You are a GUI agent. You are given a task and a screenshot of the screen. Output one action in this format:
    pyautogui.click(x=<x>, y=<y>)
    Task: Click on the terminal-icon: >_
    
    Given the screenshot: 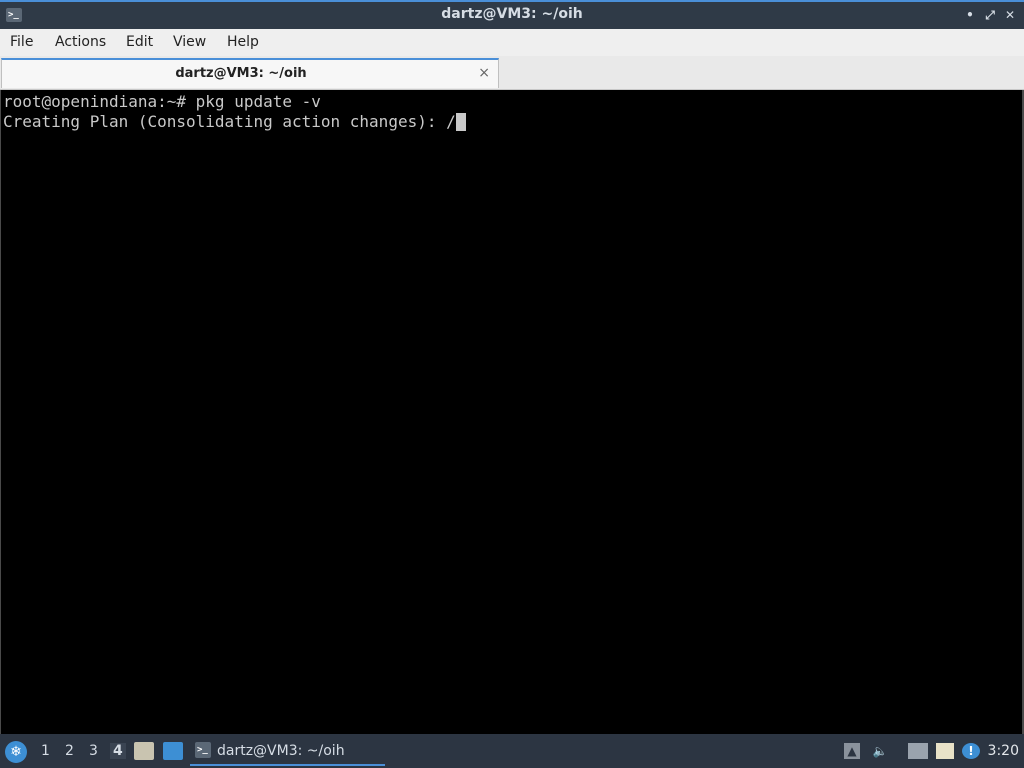 What is the action you would take?
    pyautogui.click(x=203, y=750)
    